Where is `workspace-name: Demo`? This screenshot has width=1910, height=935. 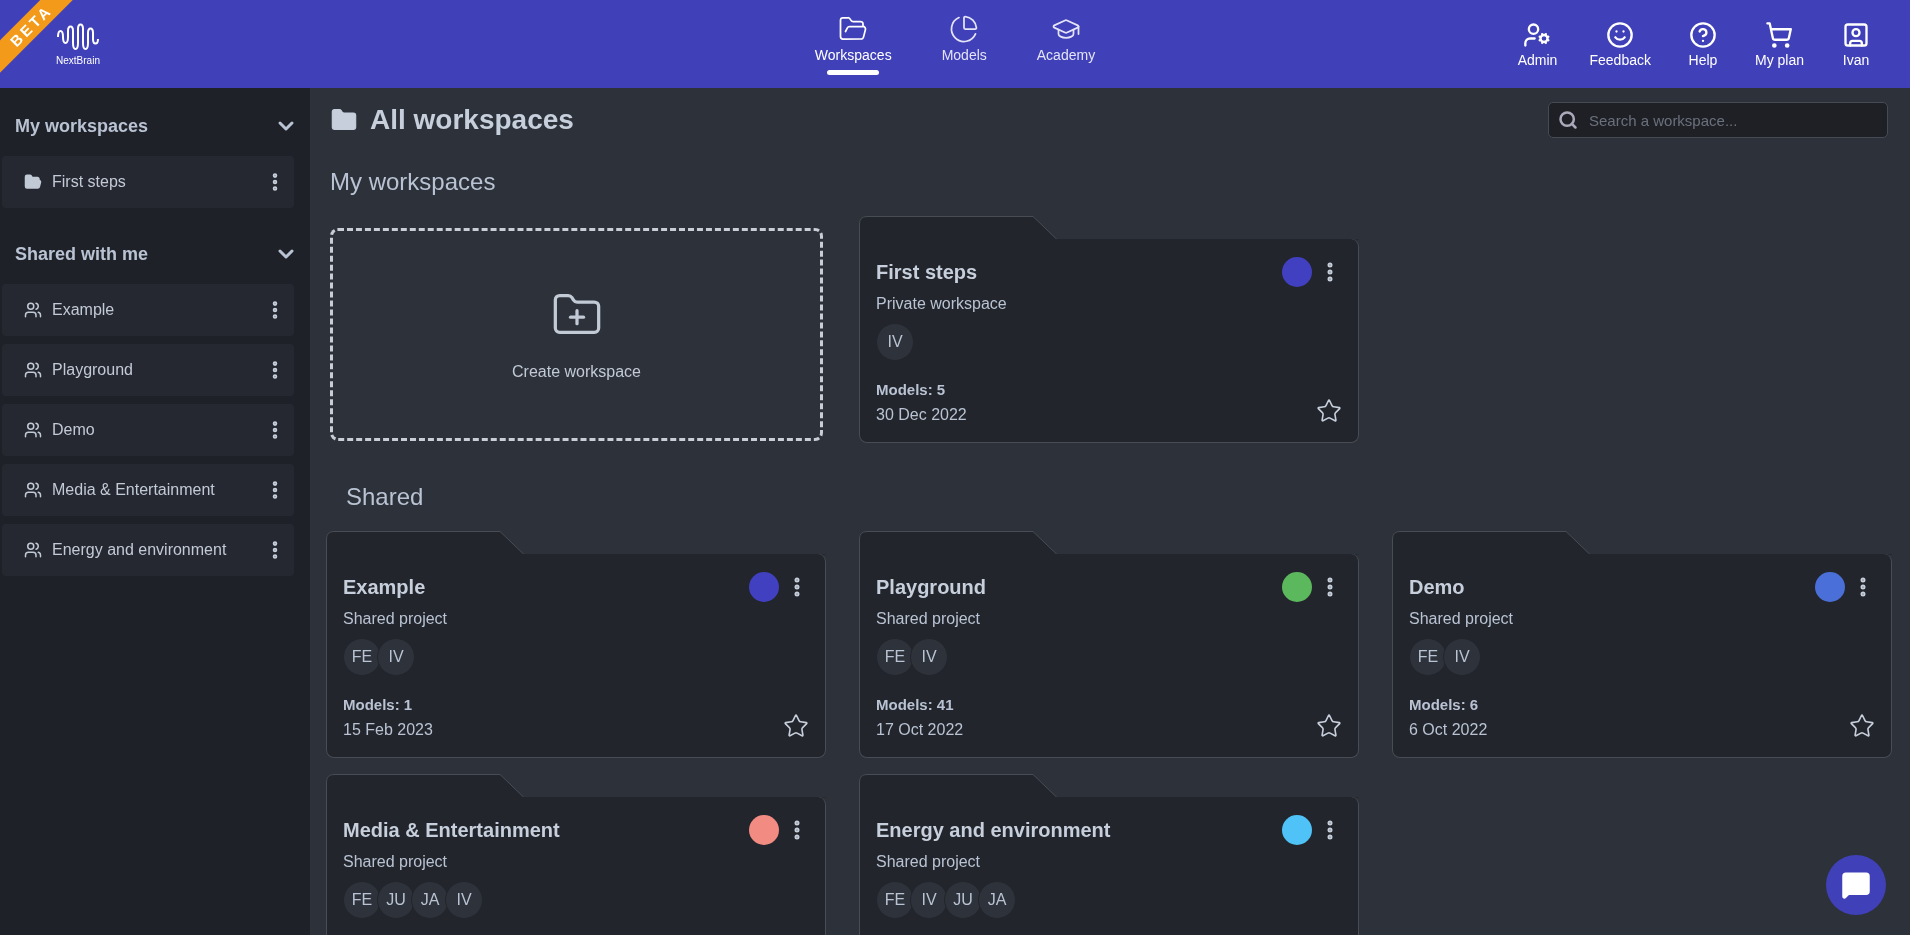 workspace-name: Demo is located at coordinates (1437, 587).